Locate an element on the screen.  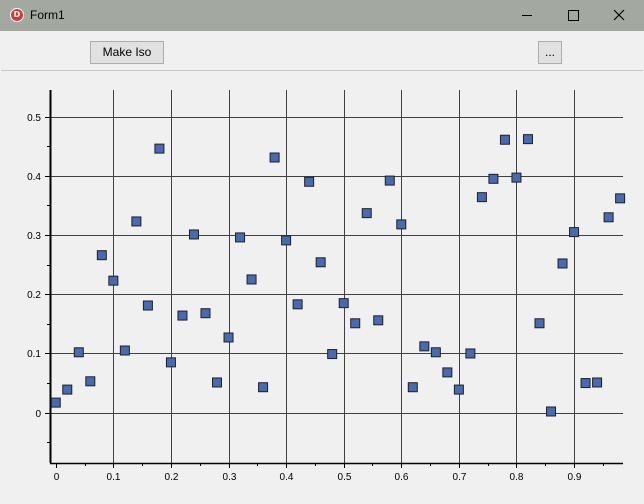
minimize-icon is located at coordinates (527, 15).